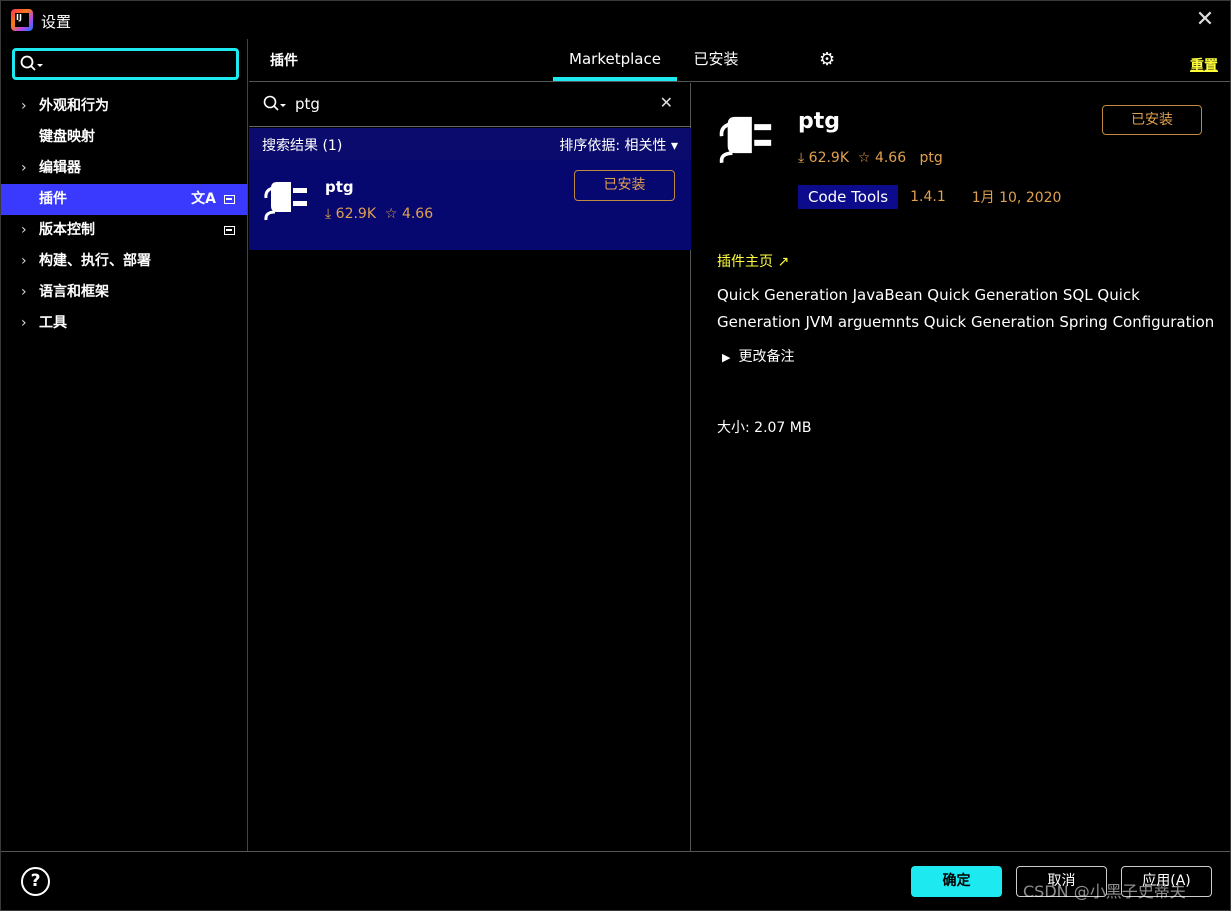  I want to click on change-notes-label: 更改备注, so click(766, 357).